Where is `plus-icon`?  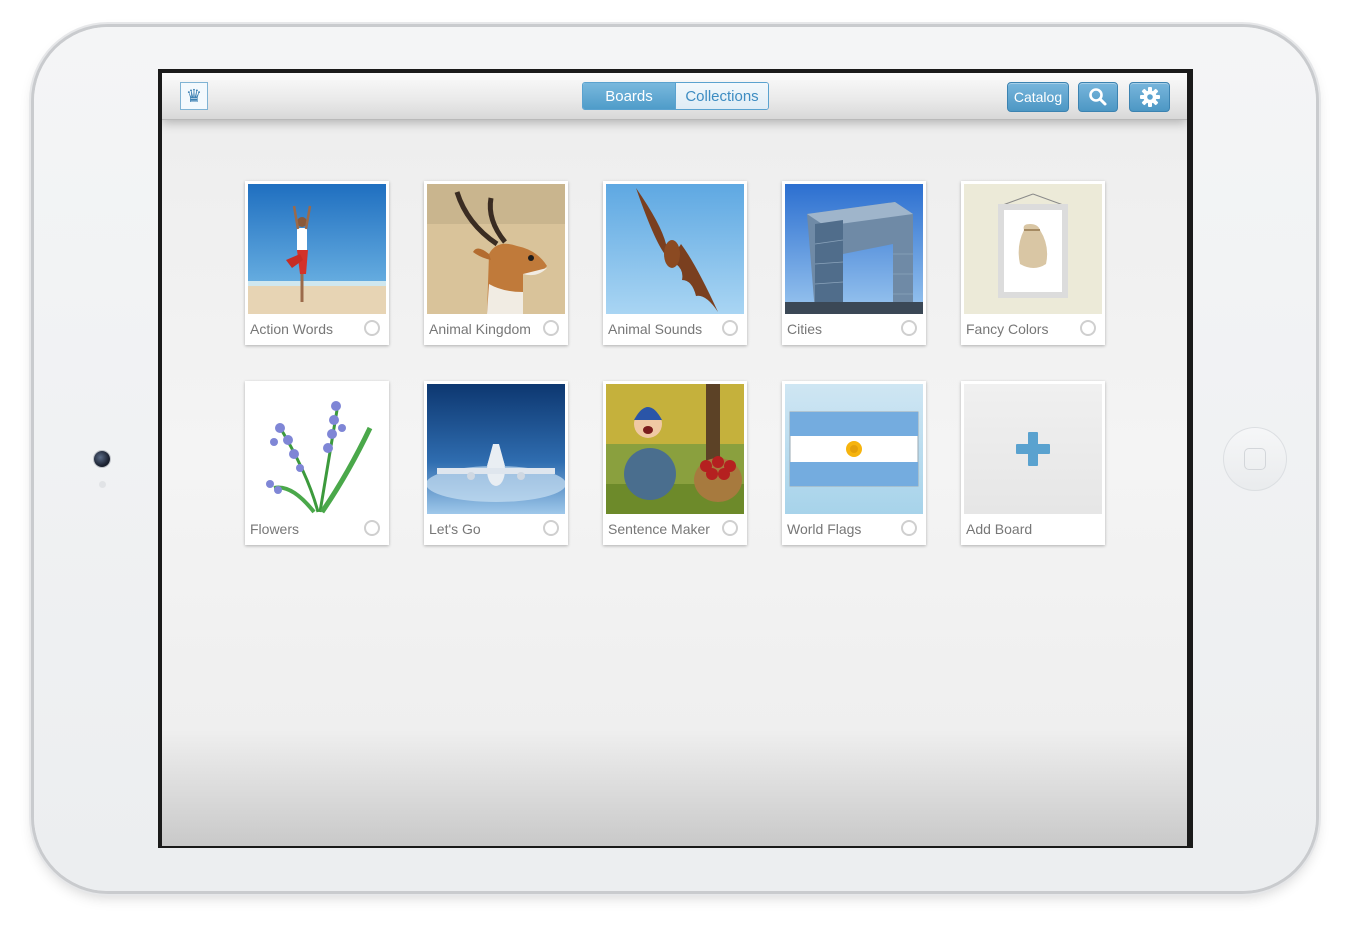
plus-icon is located at coordinates (1033, 449).